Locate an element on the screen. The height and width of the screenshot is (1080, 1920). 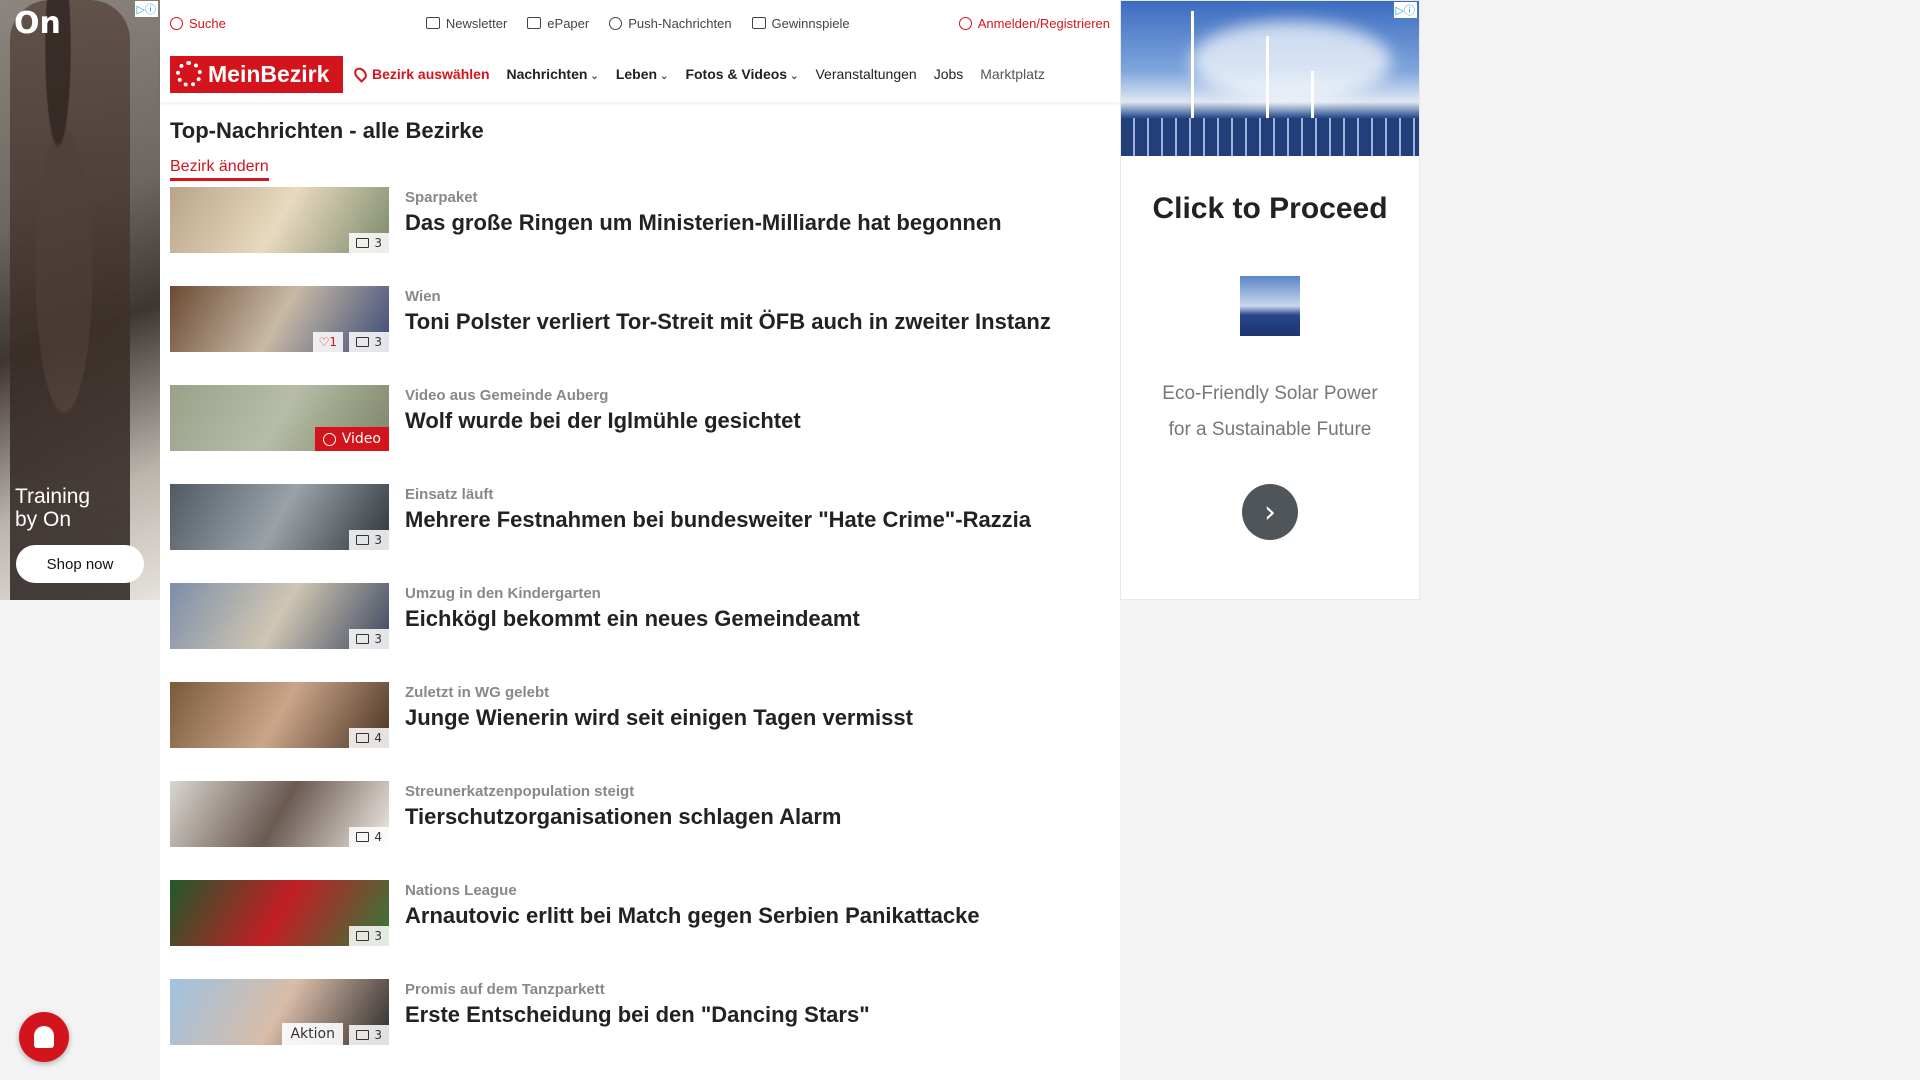
nav-item-fotos: Fotos & Videos ⌄ is located at coordinates (741, 74).